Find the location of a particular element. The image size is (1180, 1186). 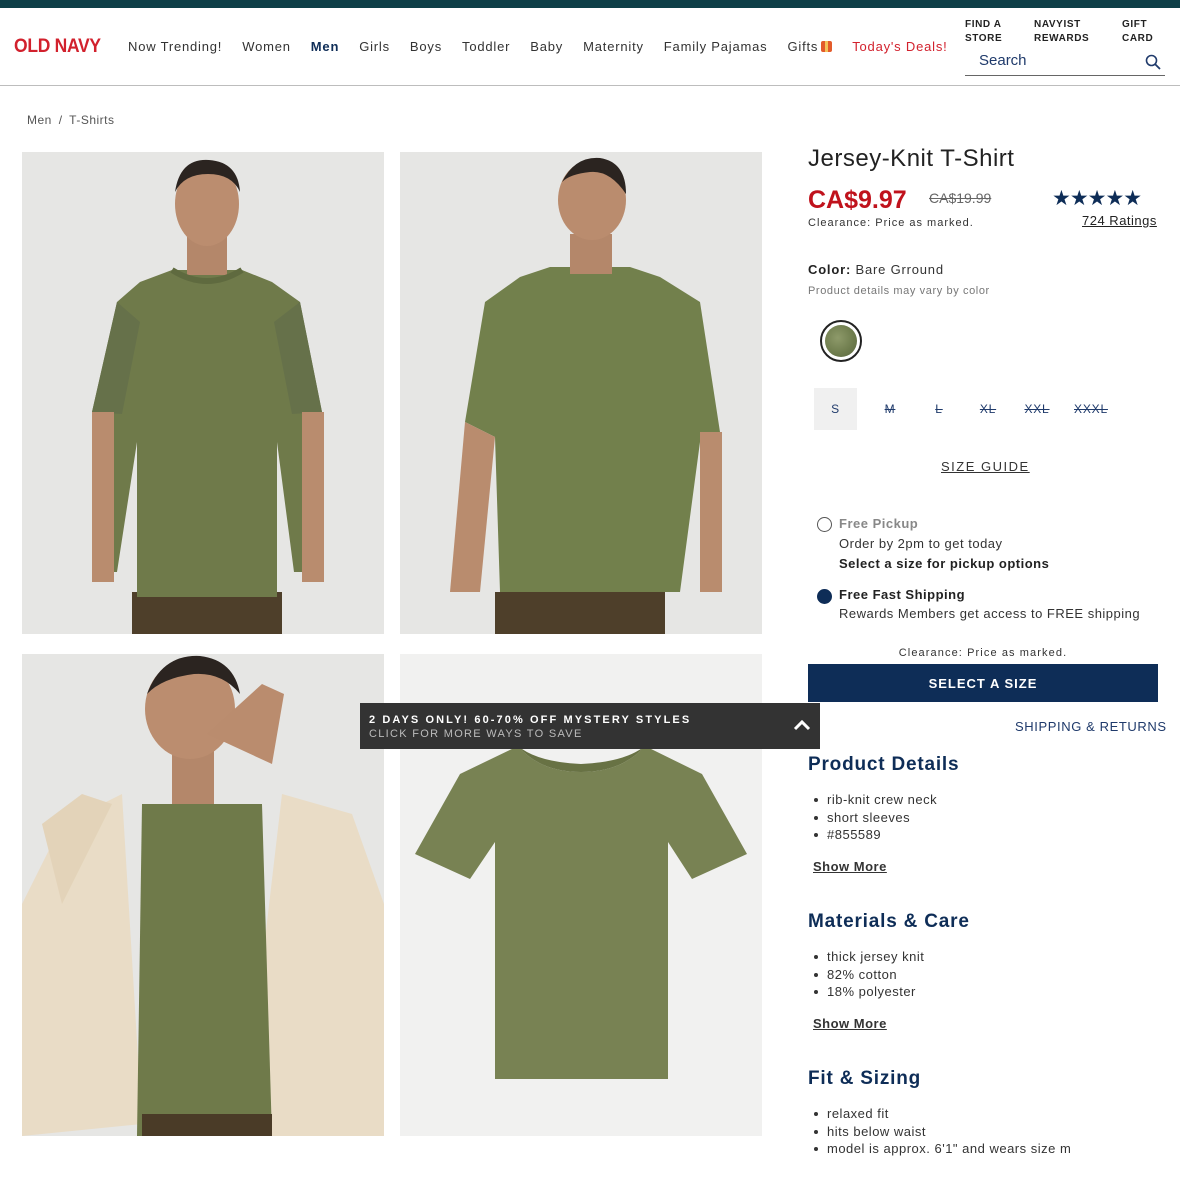

product-photo-front is located at coordinates (203, 393).